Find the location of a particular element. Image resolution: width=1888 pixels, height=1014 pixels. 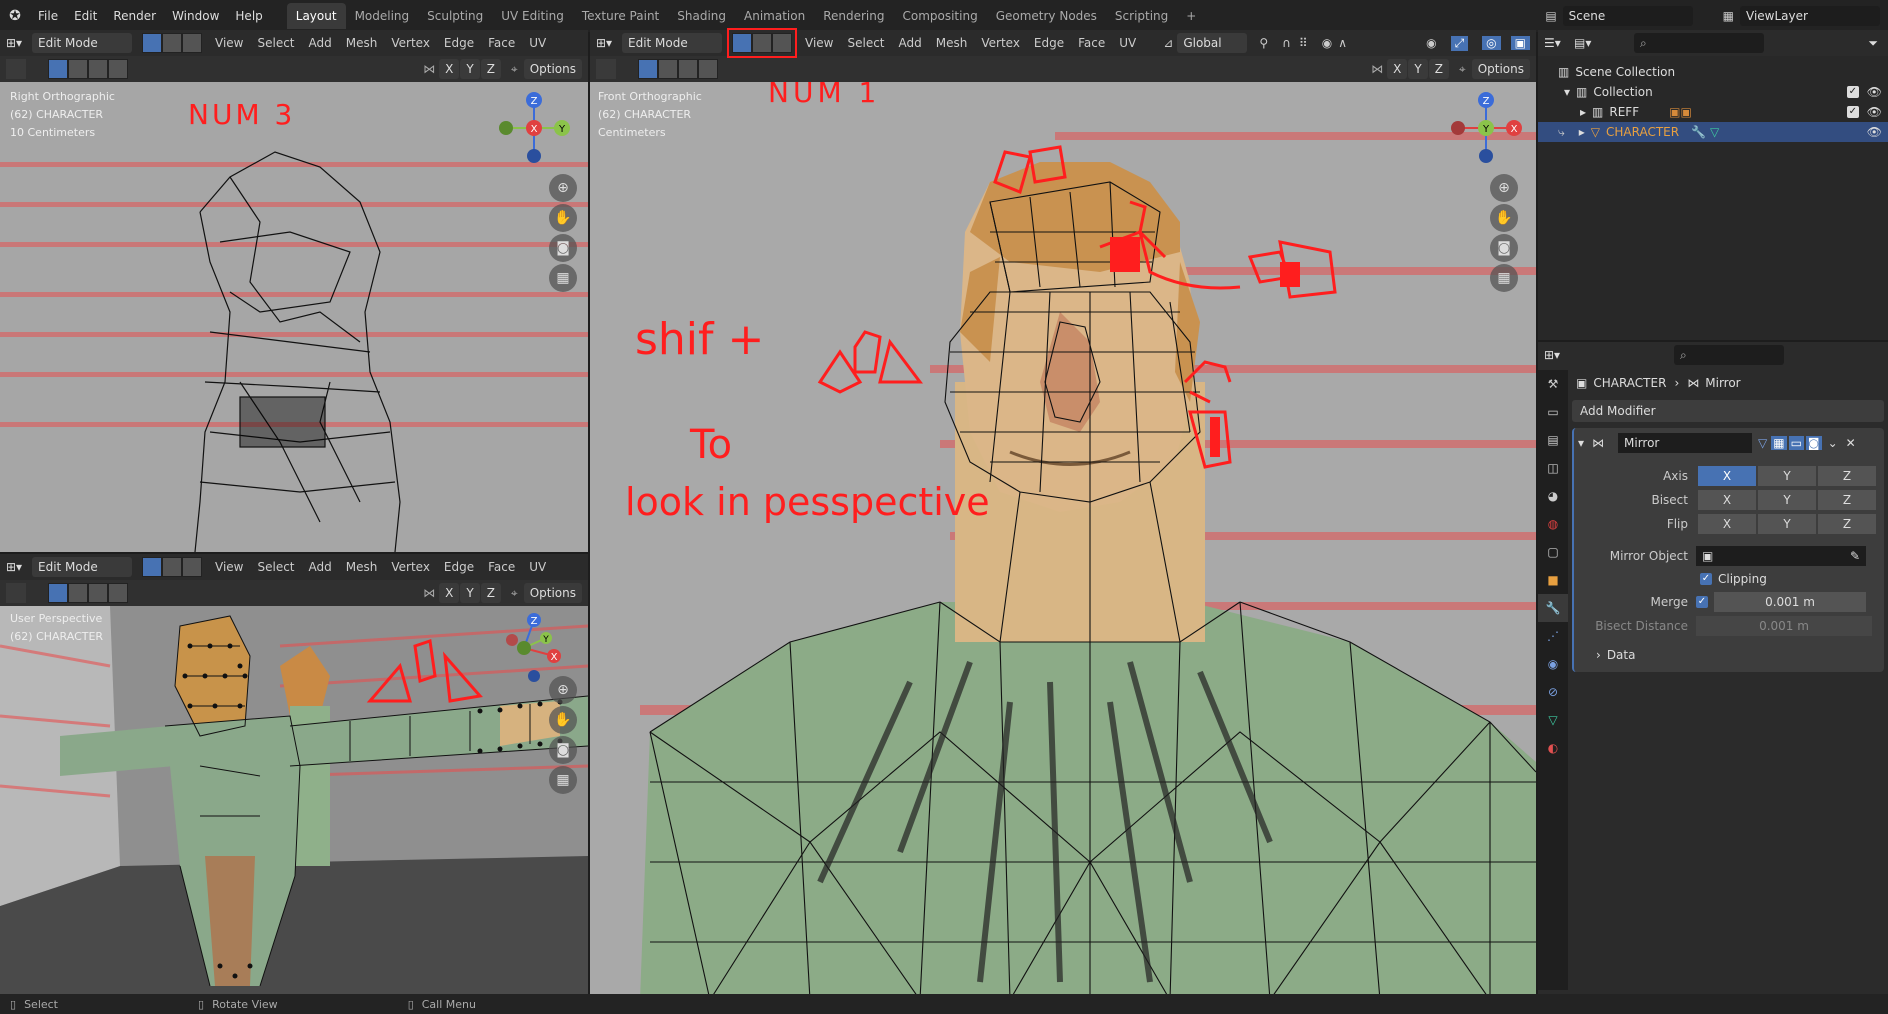

axis-y-toggle: Y is located at coordinates (1787, 476).